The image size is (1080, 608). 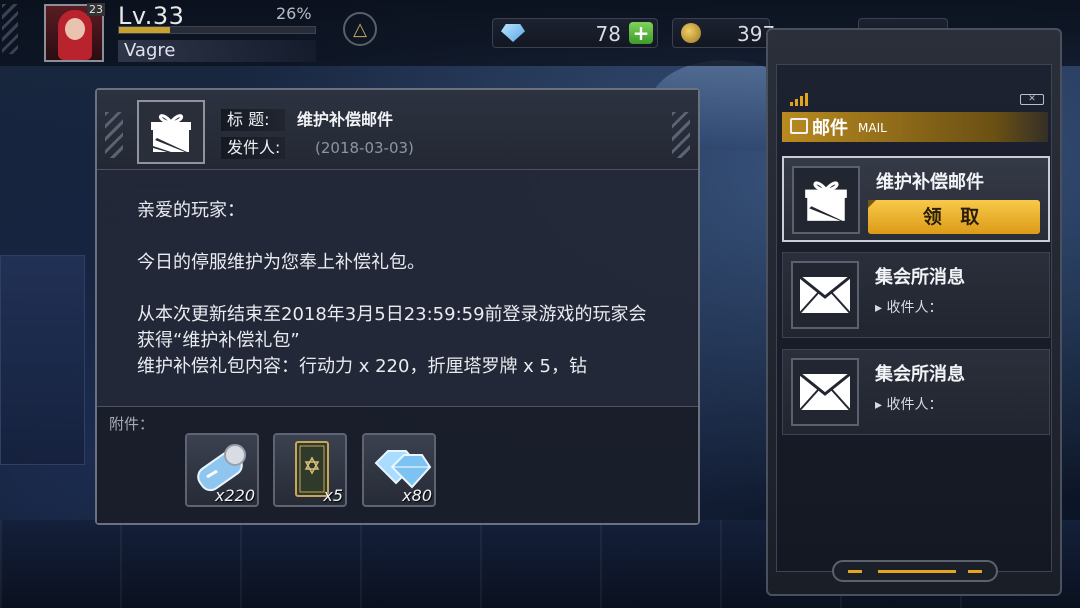 I want to click on mail-detail-header: 标 题: 维护补偿邮件 发件人: (2018-03-03), so click(x=397, y=130).